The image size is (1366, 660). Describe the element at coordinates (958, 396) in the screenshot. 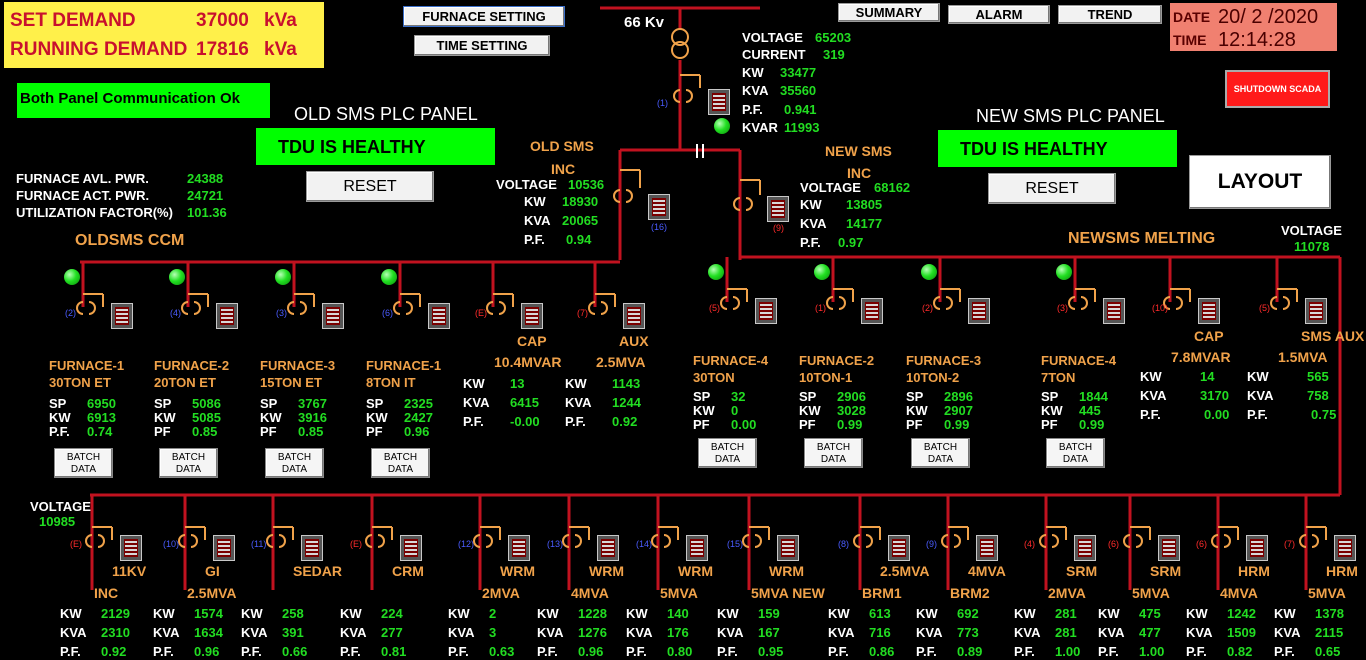

I see `row-value: 2896` at that location.